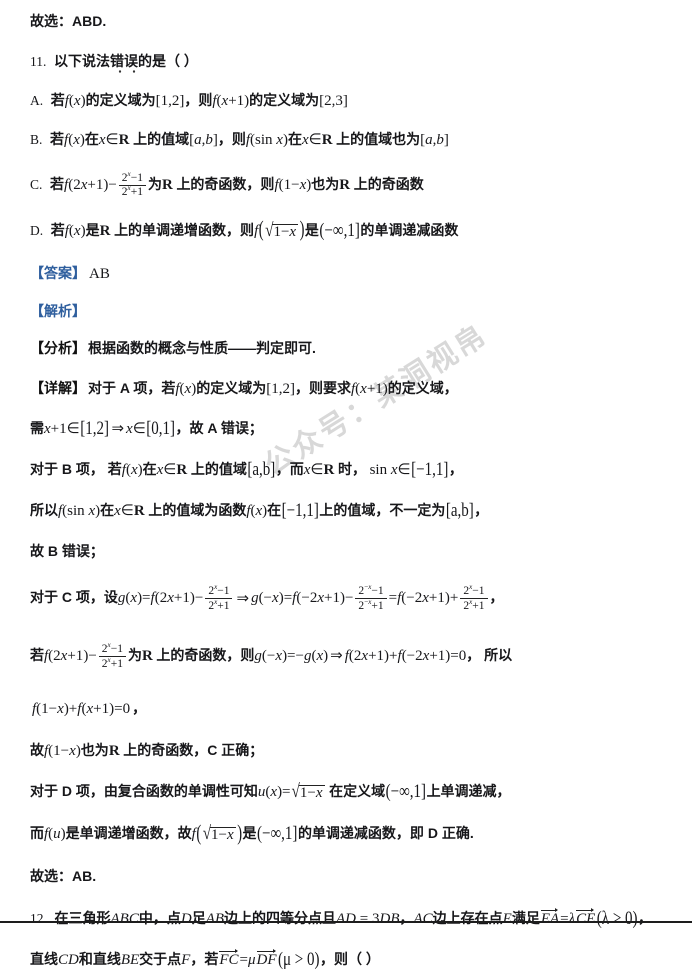 The image size is (692, 970). Describe the element at coordinates (76, 468) in the screenshot. I see `solution-3-text-a: 对于 B 项， 若` at that location.